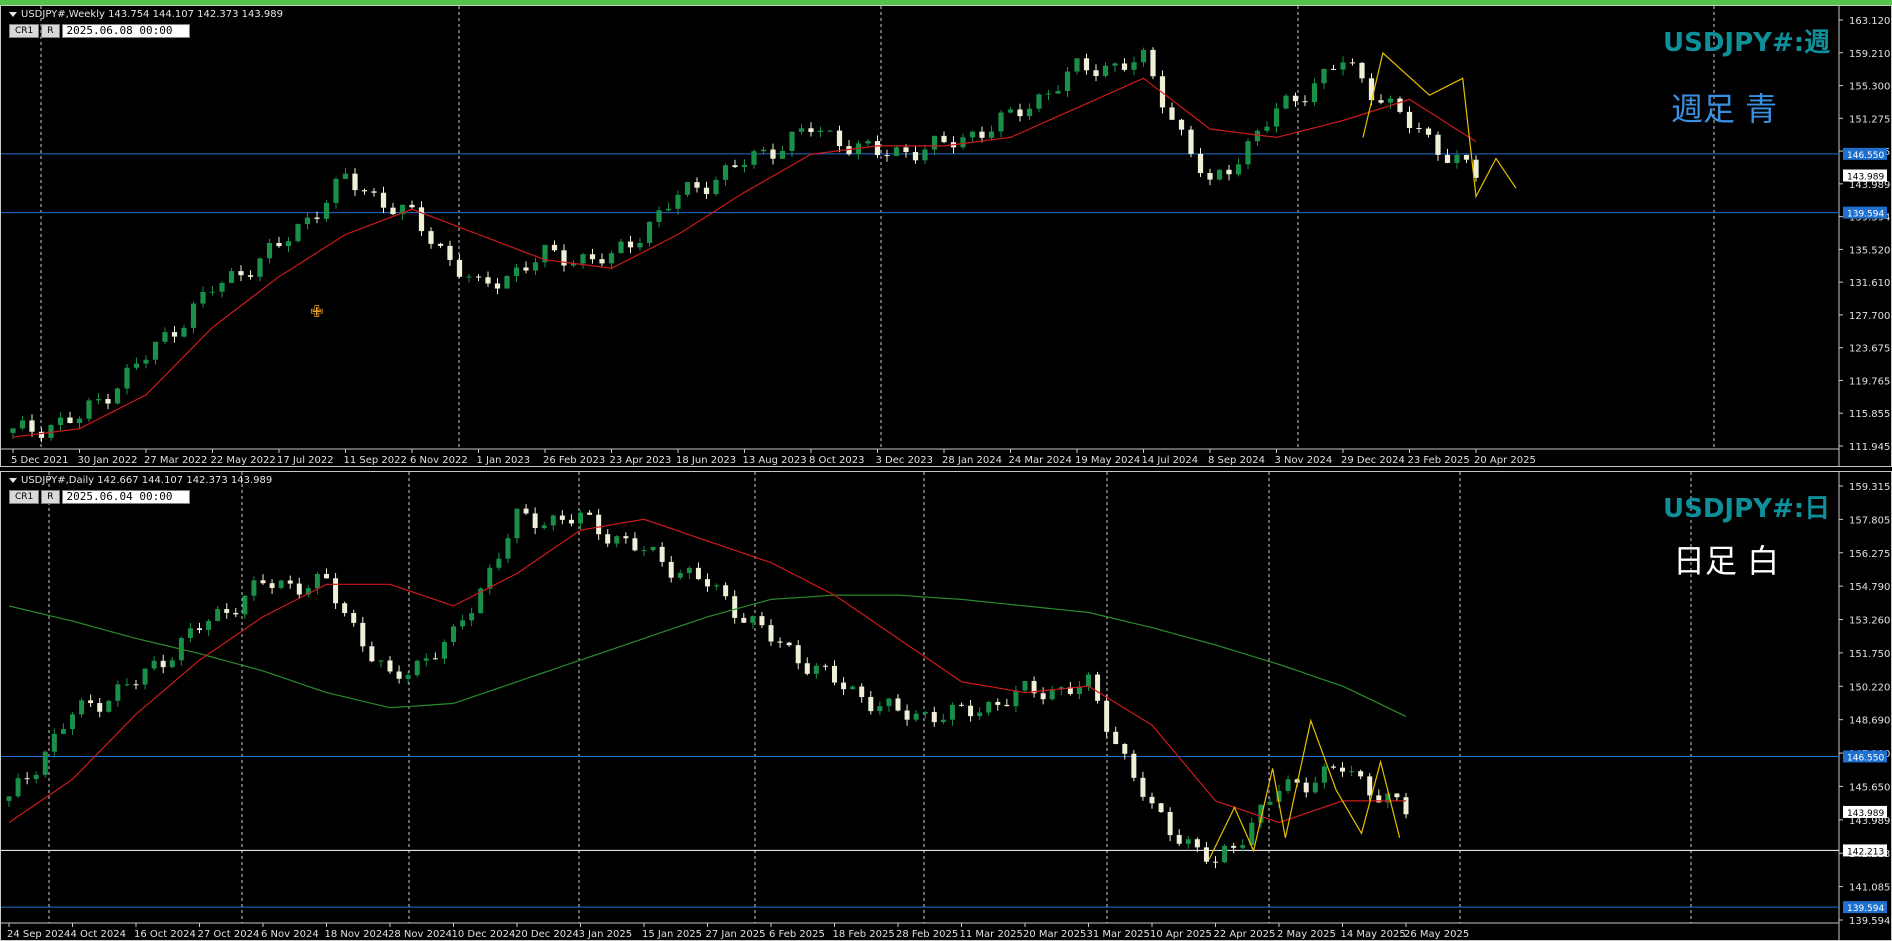 The image size is (1892, 941). What do you see at coordinates (927, 934) in the screenshot?
I see `time-tick-label: 28 Feb 2025` at bounding box center [927, 934].